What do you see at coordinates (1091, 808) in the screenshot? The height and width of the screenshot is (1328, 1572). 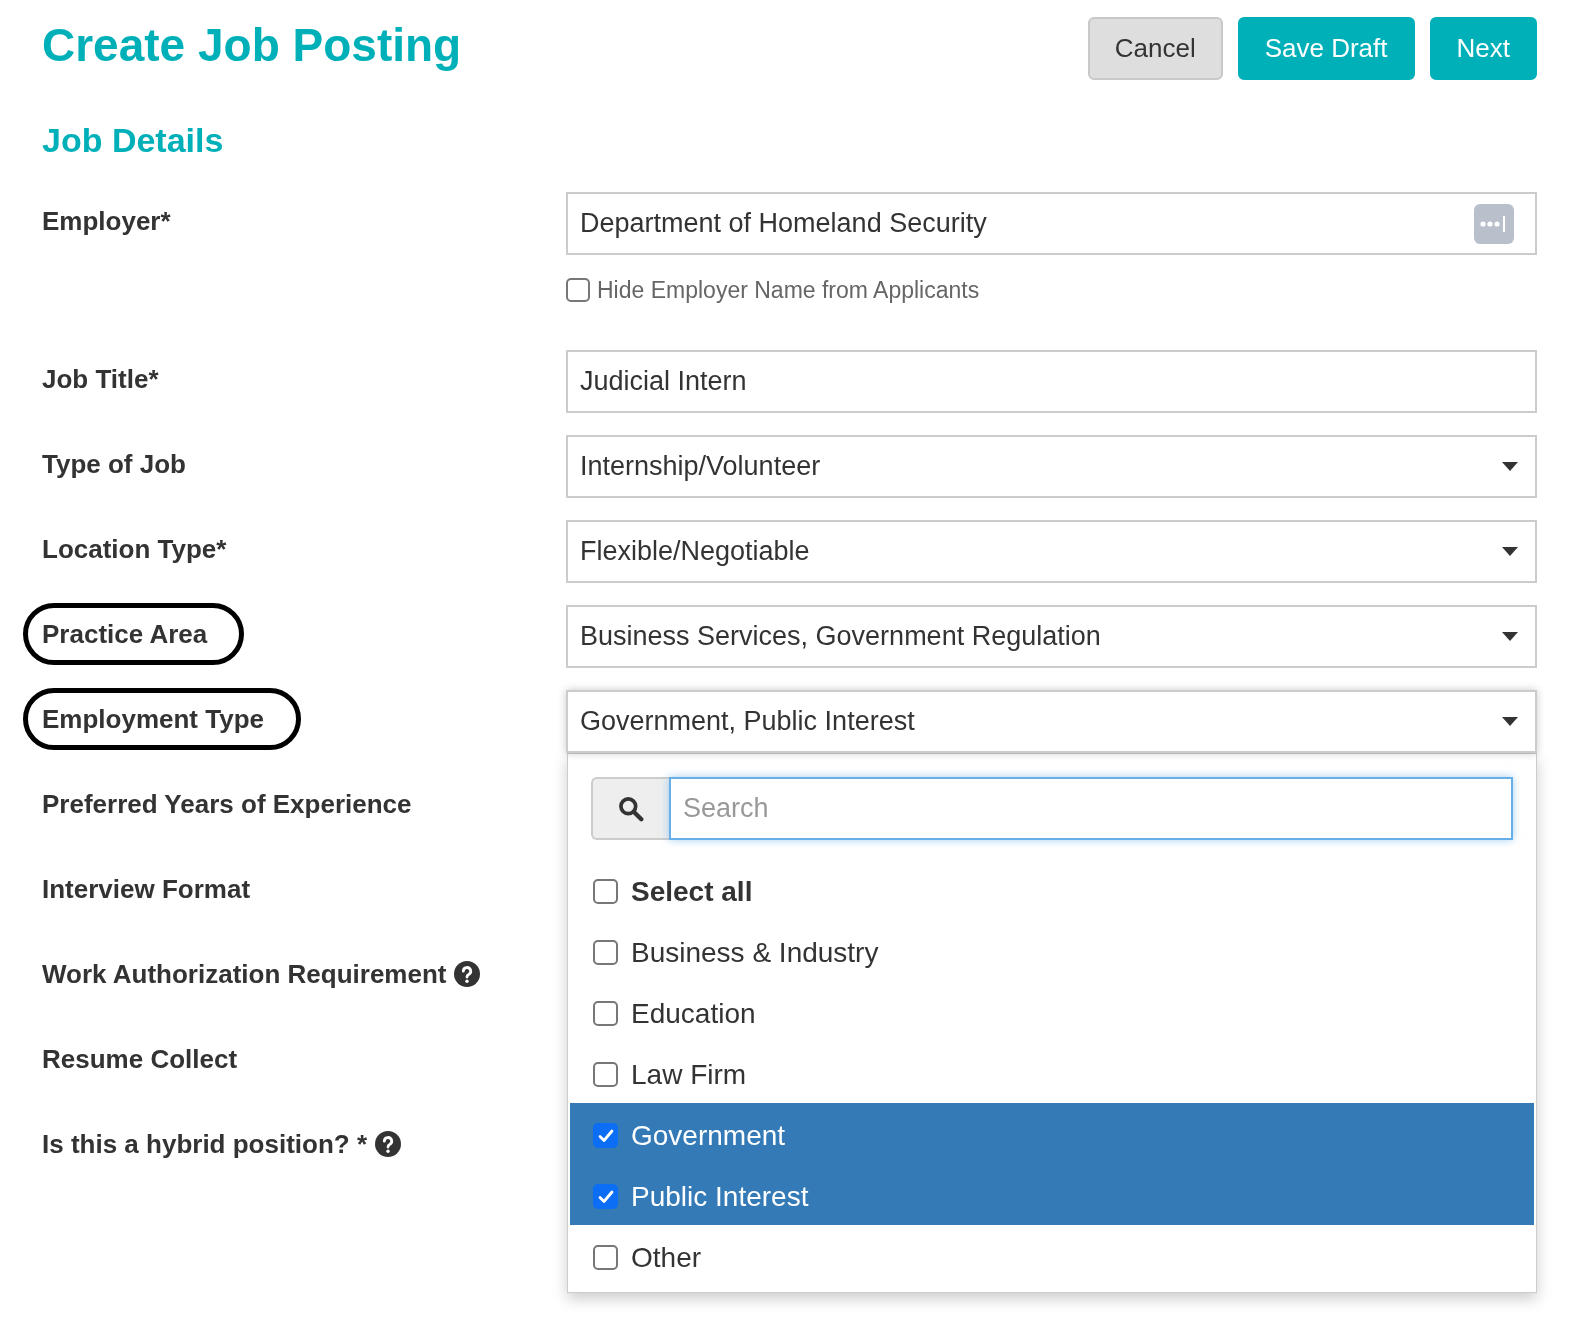 I see `search-field: Search` at bounding box center [1091, 808].